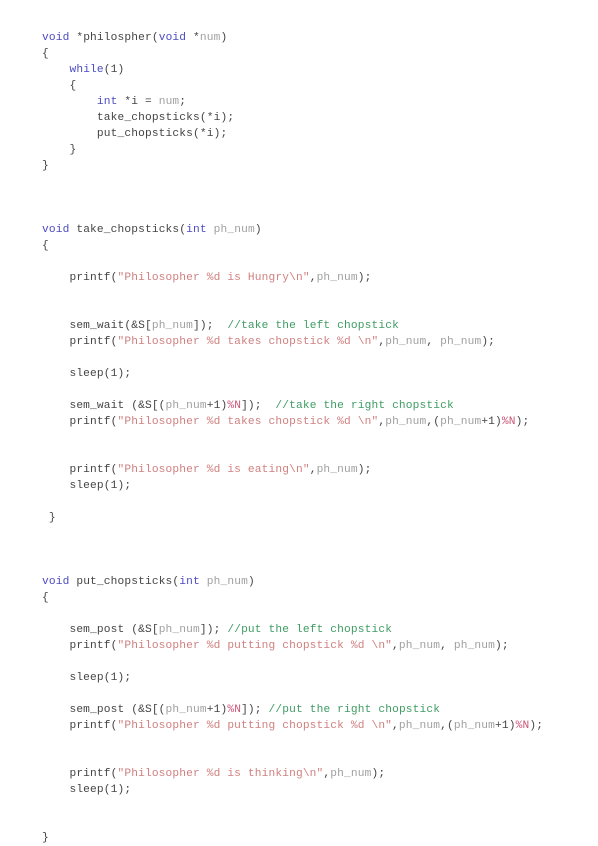 The width and height of the screenshot is (598, 846). I want to click on code-token-plain: ), so click(224, 38).